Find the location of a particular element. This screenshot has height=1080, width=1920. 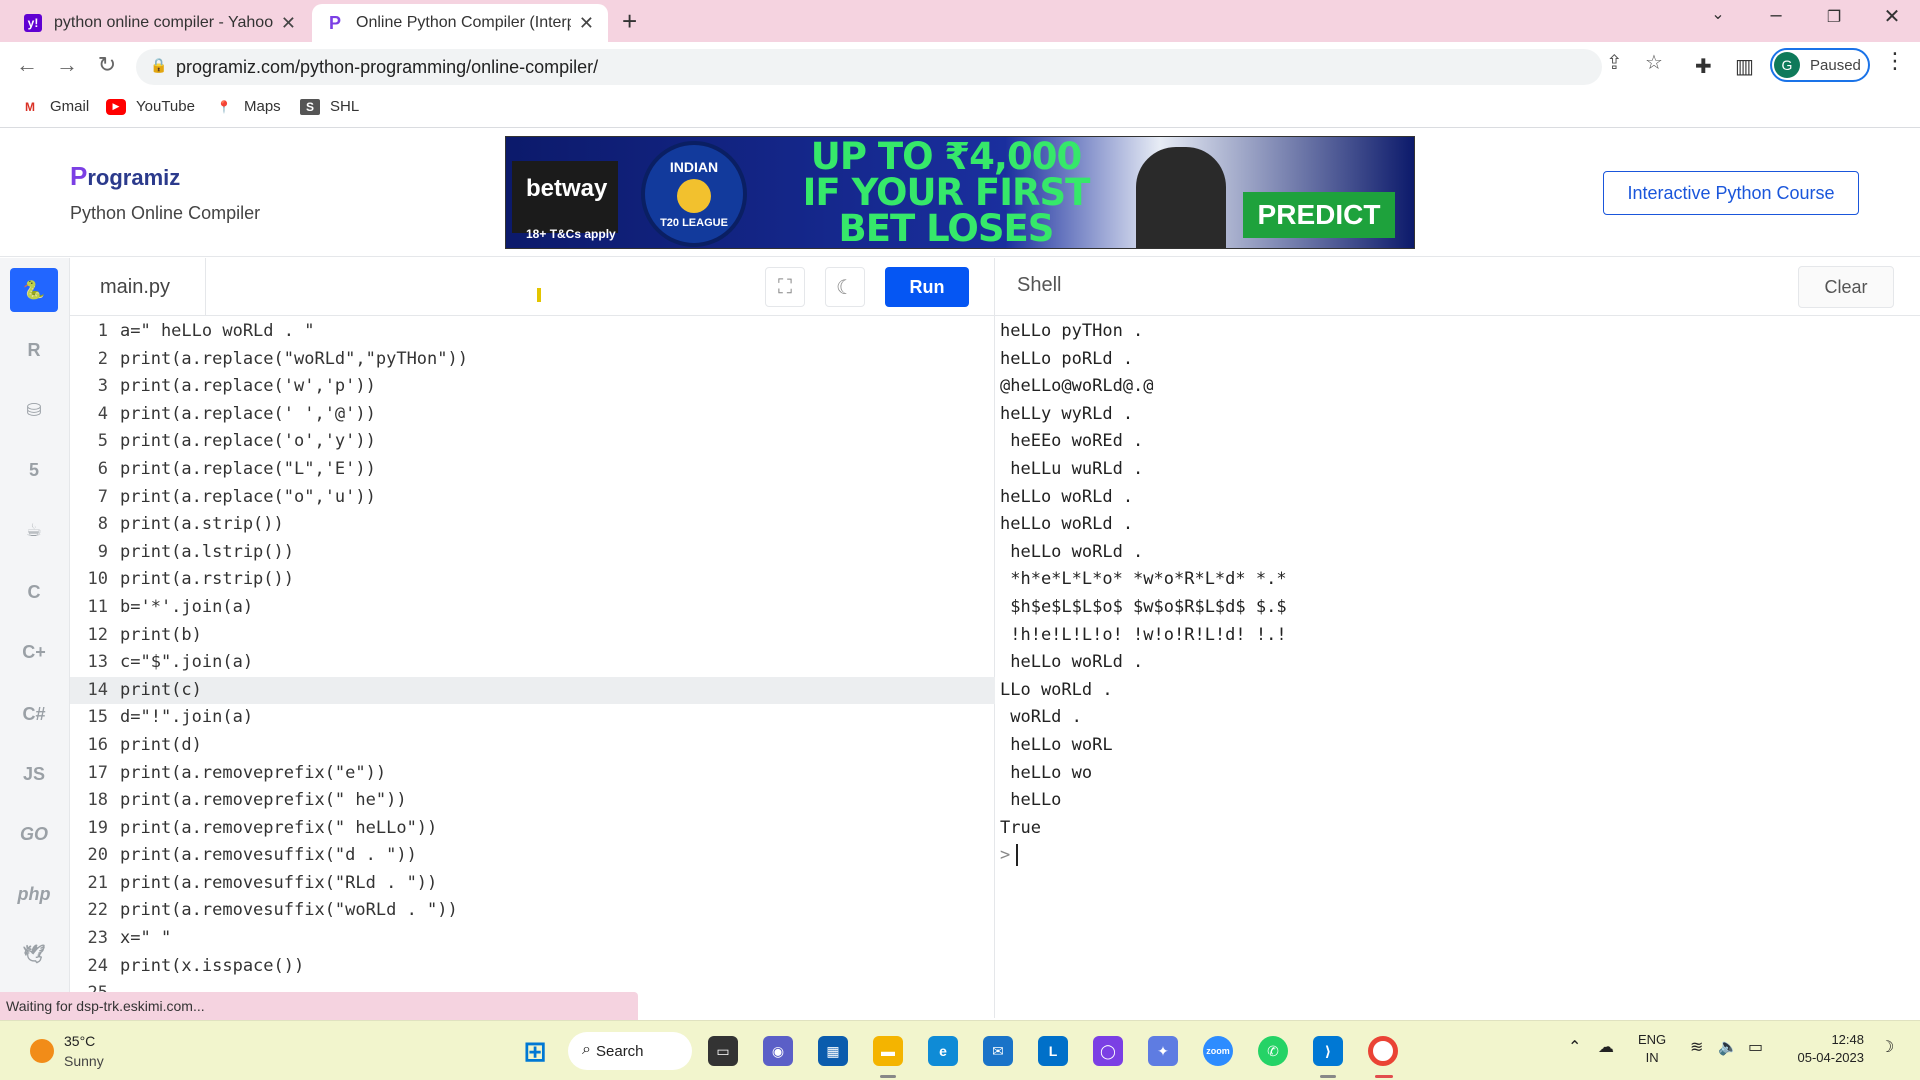

clear-button: Clear is located at coordinates (1846, 287).